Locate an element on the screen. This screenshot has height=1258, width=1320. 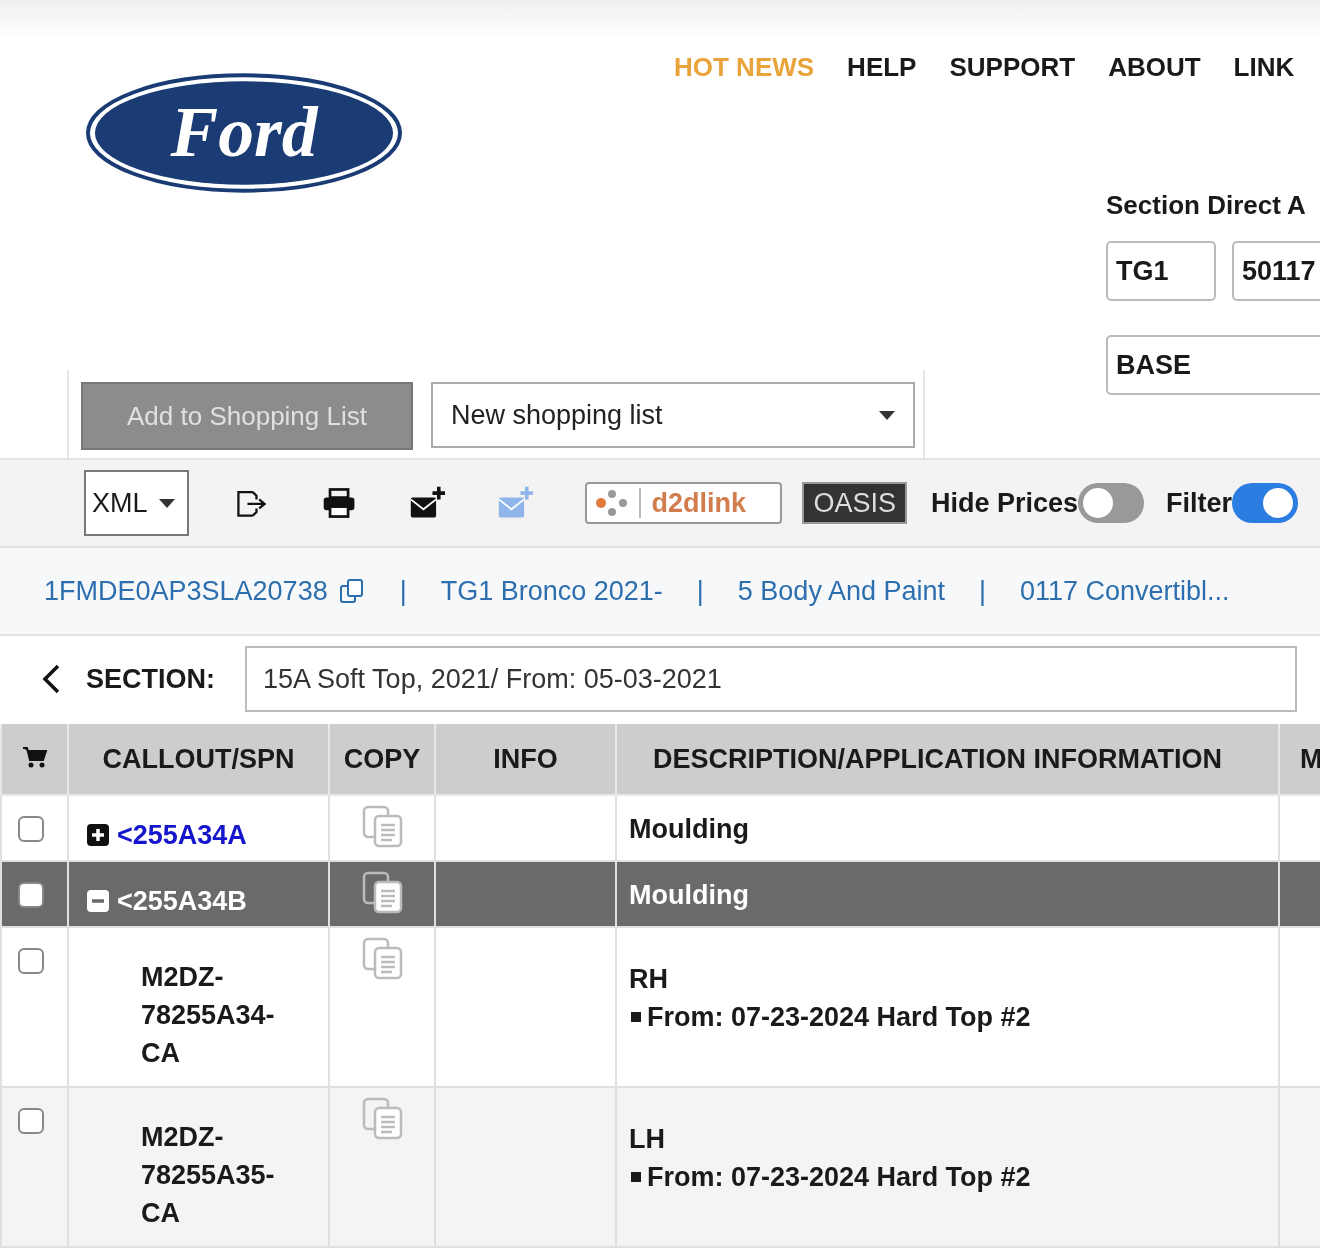
breadcrumb-link: 5 Body And Paint is located at coordinates (841, 591).